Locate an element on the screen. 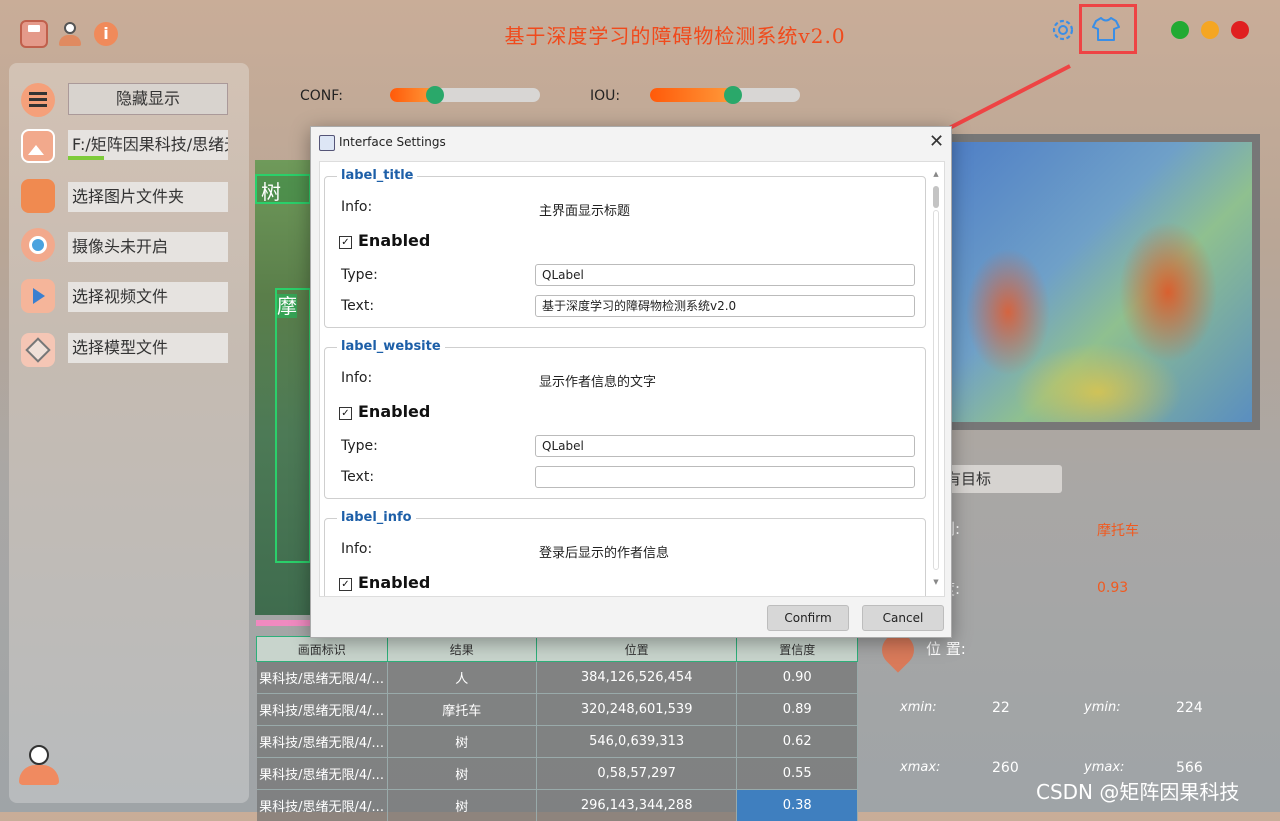 Image resolution: width=1280 pixels, height=821 pixels. cell-confidence: 0.55 is located at coordinates (797, 774).